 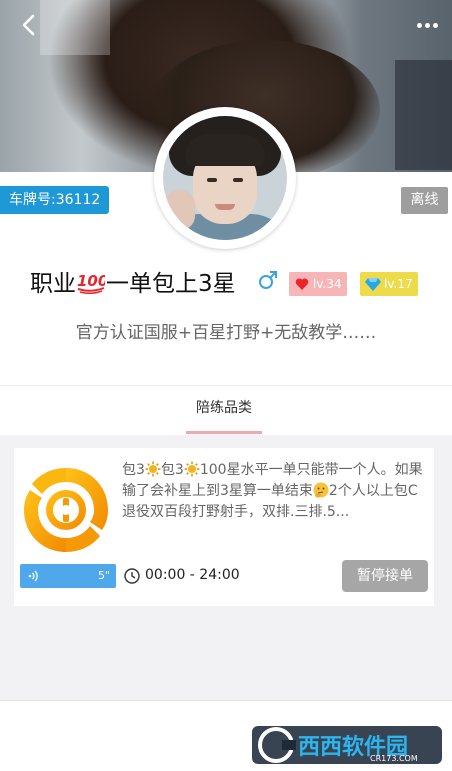 What do you see at coordinates (268, 280) in the screenshot?
I see `male-gender-icon` at bounding box center [268, 280].